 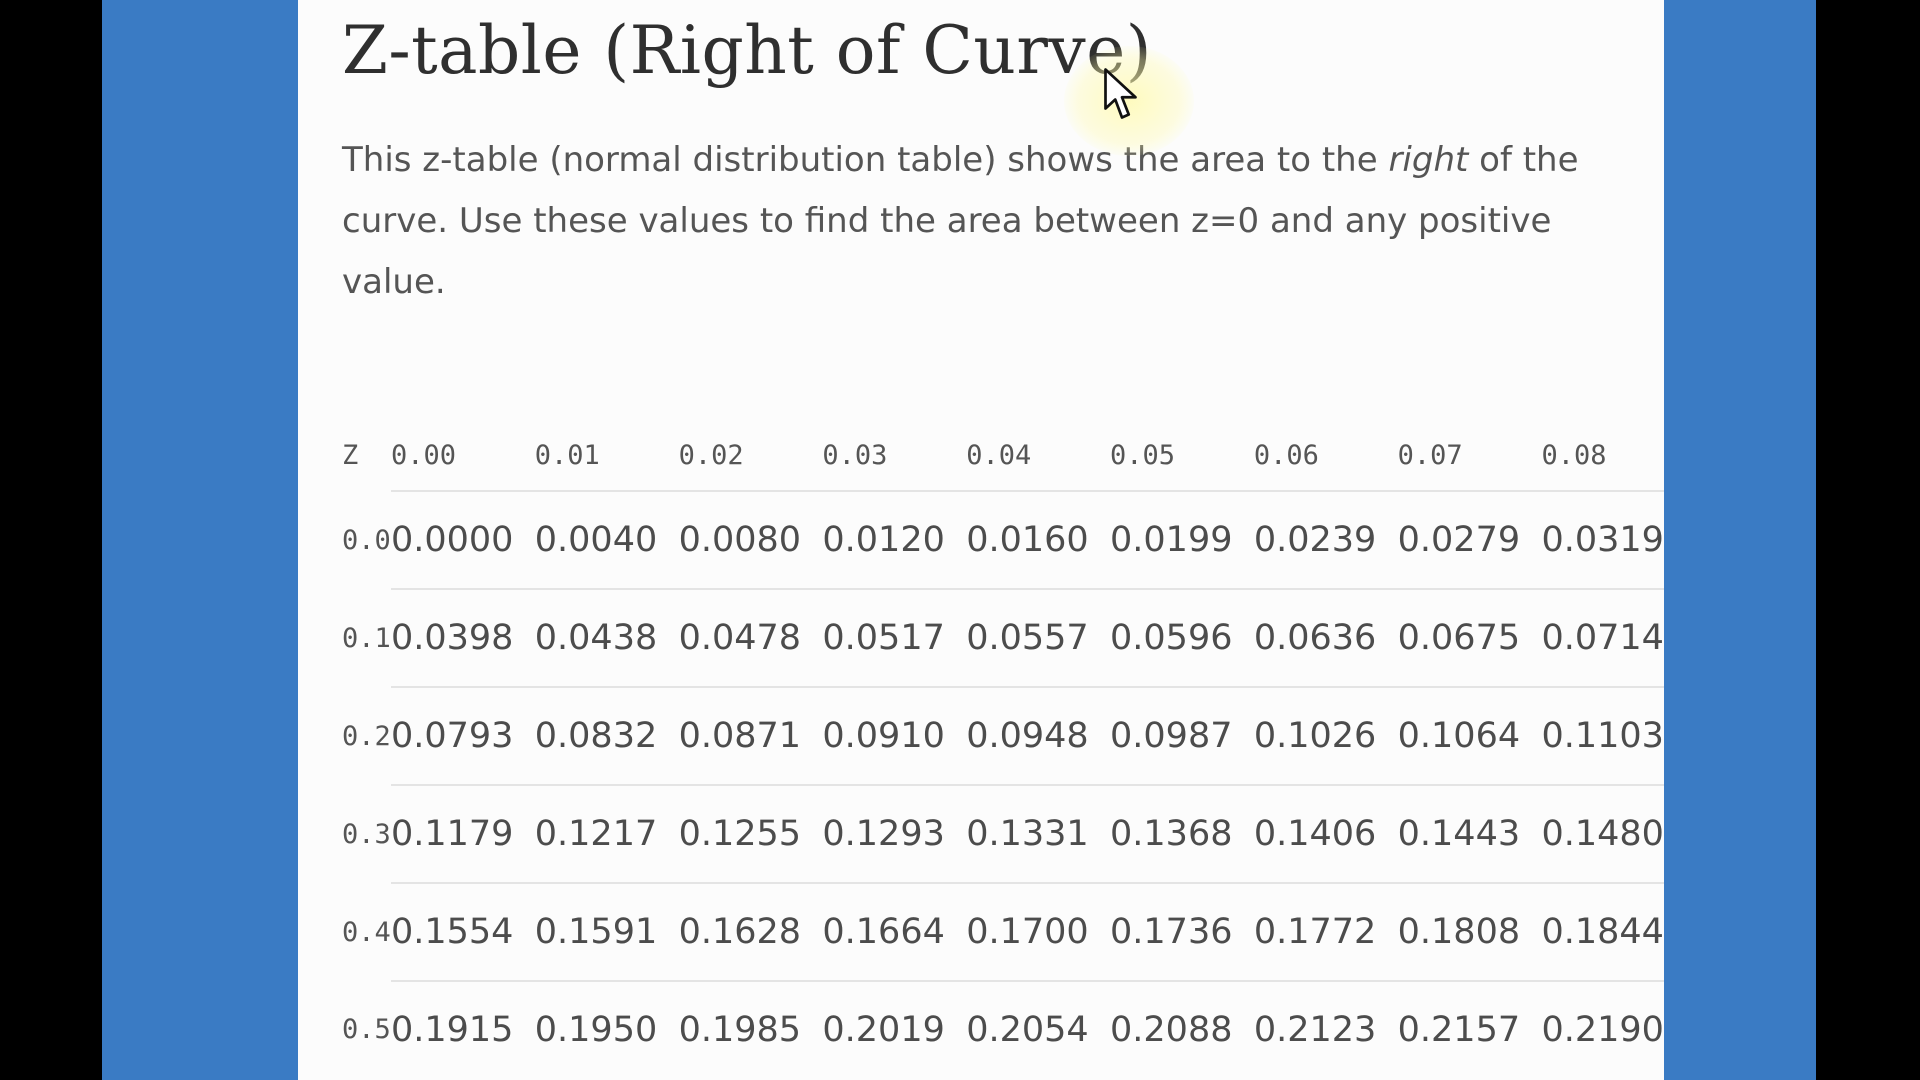 I want to click on table-cell: 0.1026, so click(x=1325, y=735).